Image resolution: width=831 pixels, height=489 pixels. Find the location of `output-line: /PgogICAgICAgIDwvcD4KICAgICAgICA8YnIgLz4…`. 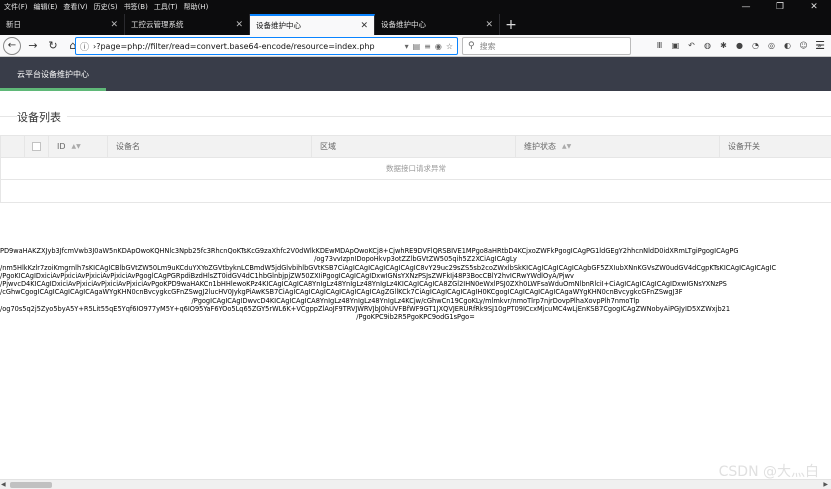

output-line: /PgogICAgICAgIDwvcD4KICAgICAgICA8YnIgLz4… is located at coordinates (415, 300).